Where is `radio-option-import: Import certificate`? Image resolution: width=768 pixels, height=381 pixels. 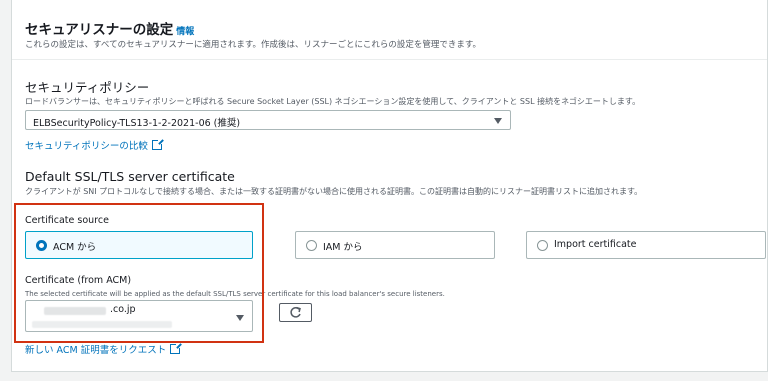 radio-option-import: Import certificate is located at coordinates (646, 245).